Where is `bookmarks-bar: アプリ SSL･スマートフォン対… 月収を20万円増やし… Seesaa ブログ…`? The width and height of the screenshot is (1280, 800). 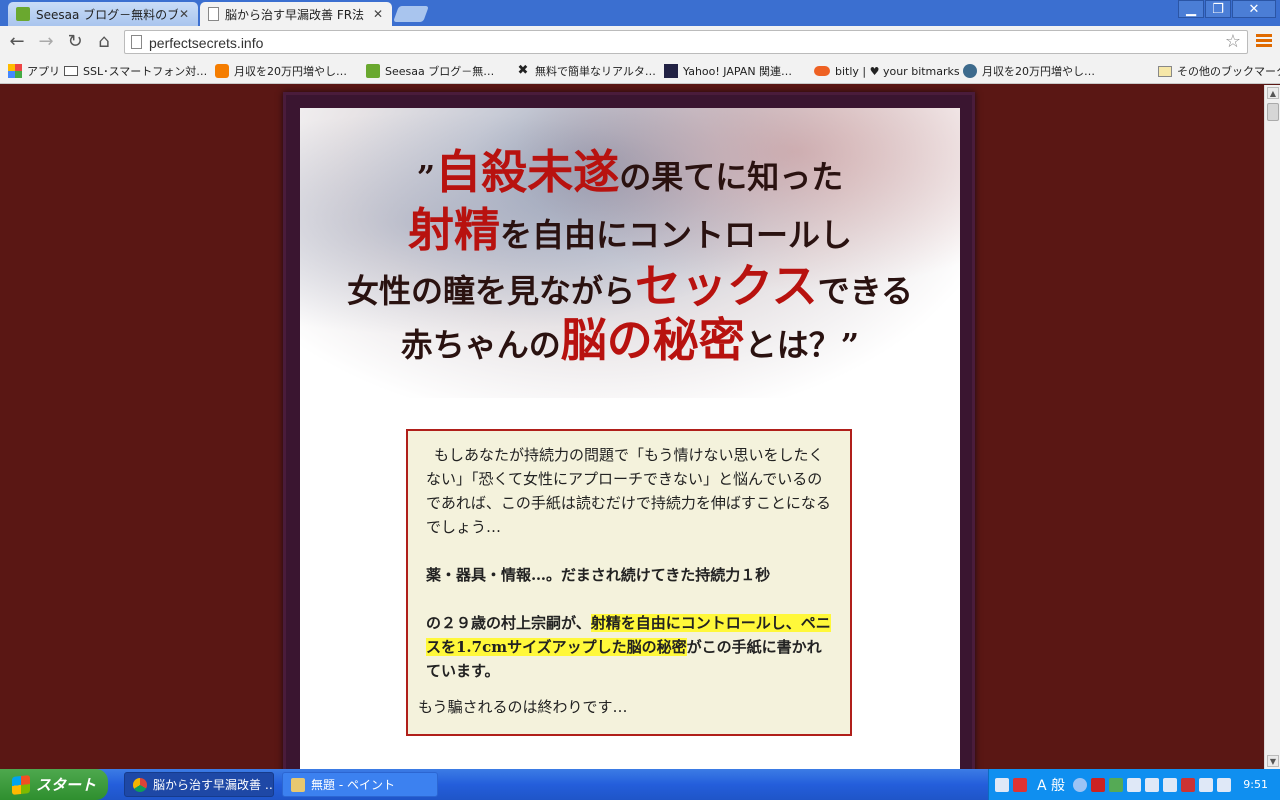
bookmarks-bar: アプリ SSL･スマートフォン対… 月収を20万円増やし… Seesaa ブログ… is located at coordinates (640, 71).